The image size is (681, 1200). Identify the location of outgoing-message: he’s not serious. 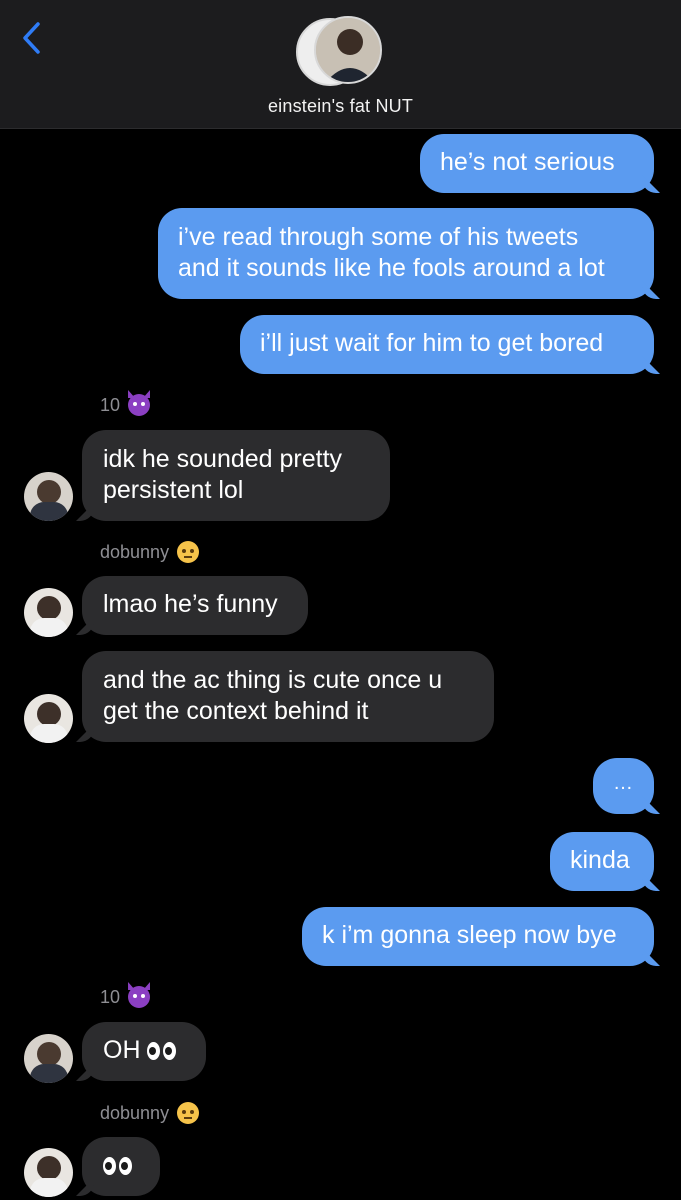
(537, 163).